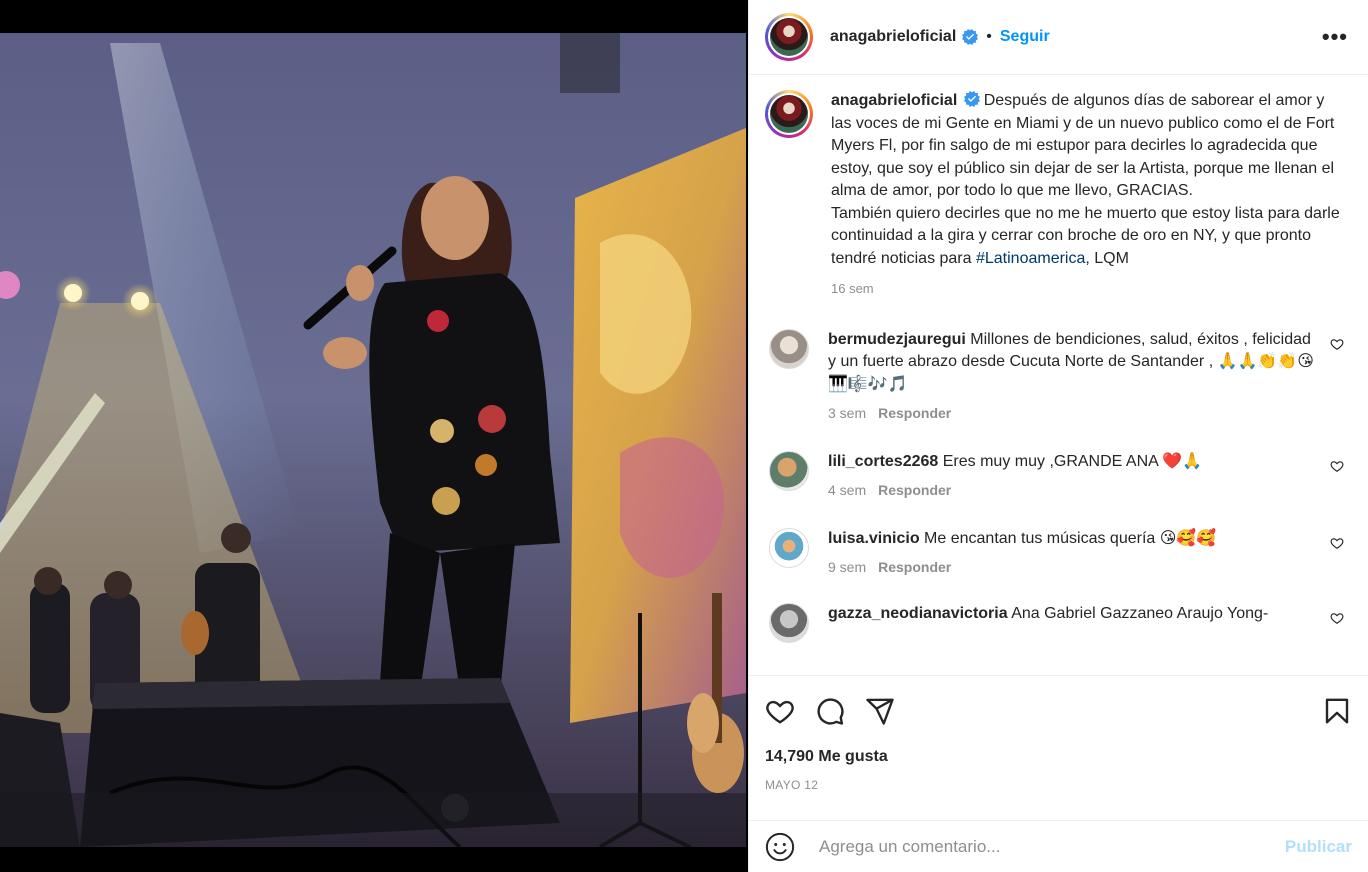 The image size is (1368, 872). Describe the element at coordinates (874, 538) in the screenshot. I see `commenter-username: luisa.vinicio` at that location.